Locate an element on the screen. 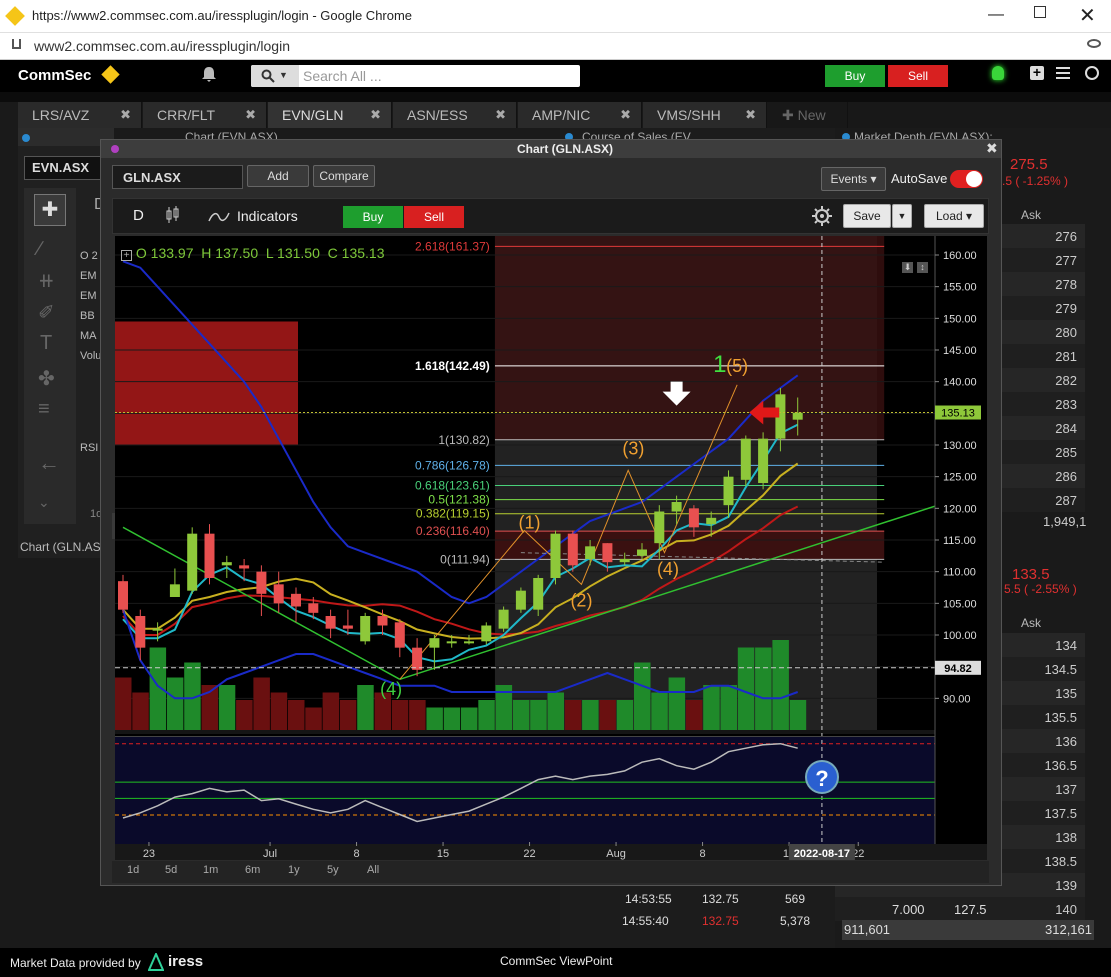 Image resolution: width=1111 pixels, height=977 pixels. eye-icon is located at coordinates (1094, 43).